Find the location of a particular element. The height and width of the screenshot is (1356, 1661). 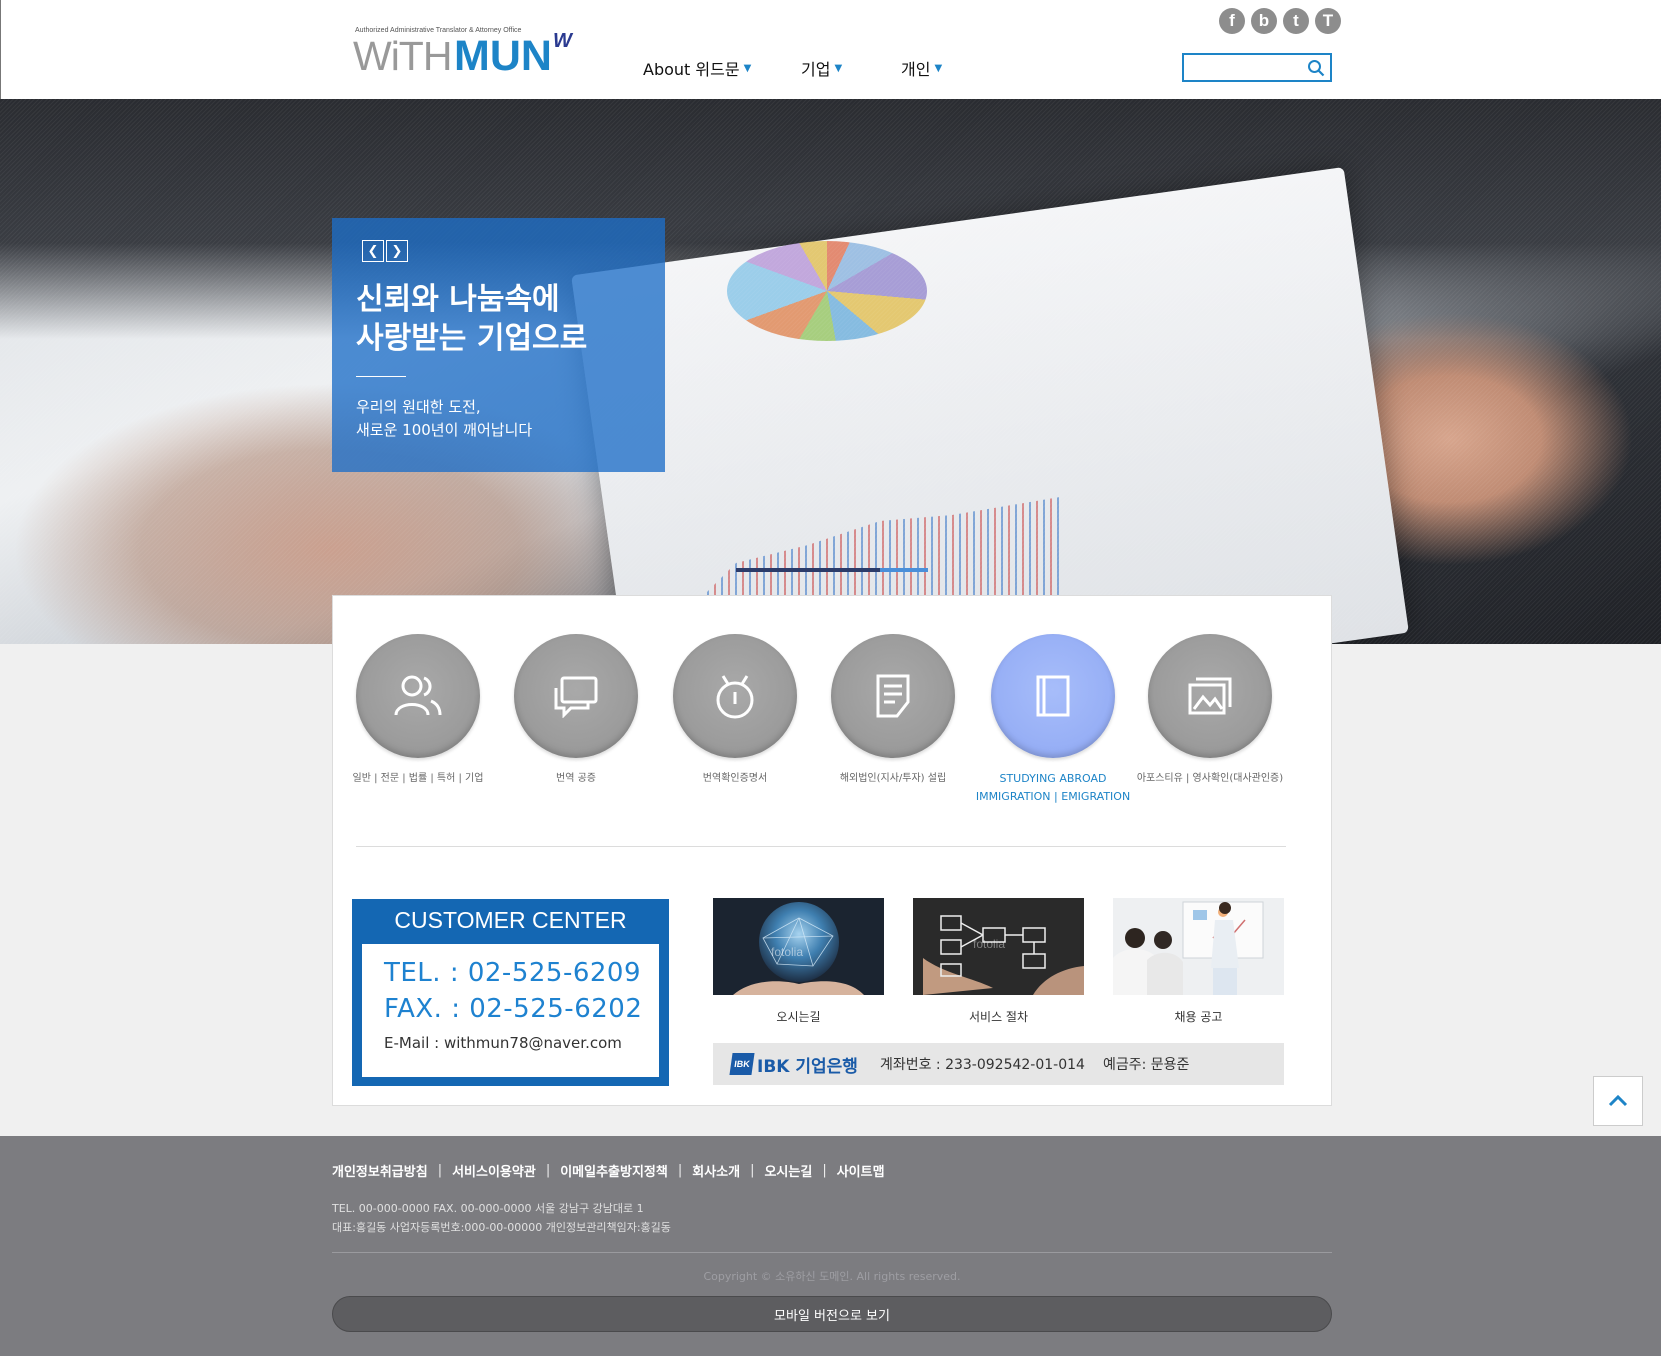

globe-hands-image: fotolia is located at coordinates (798, 946).